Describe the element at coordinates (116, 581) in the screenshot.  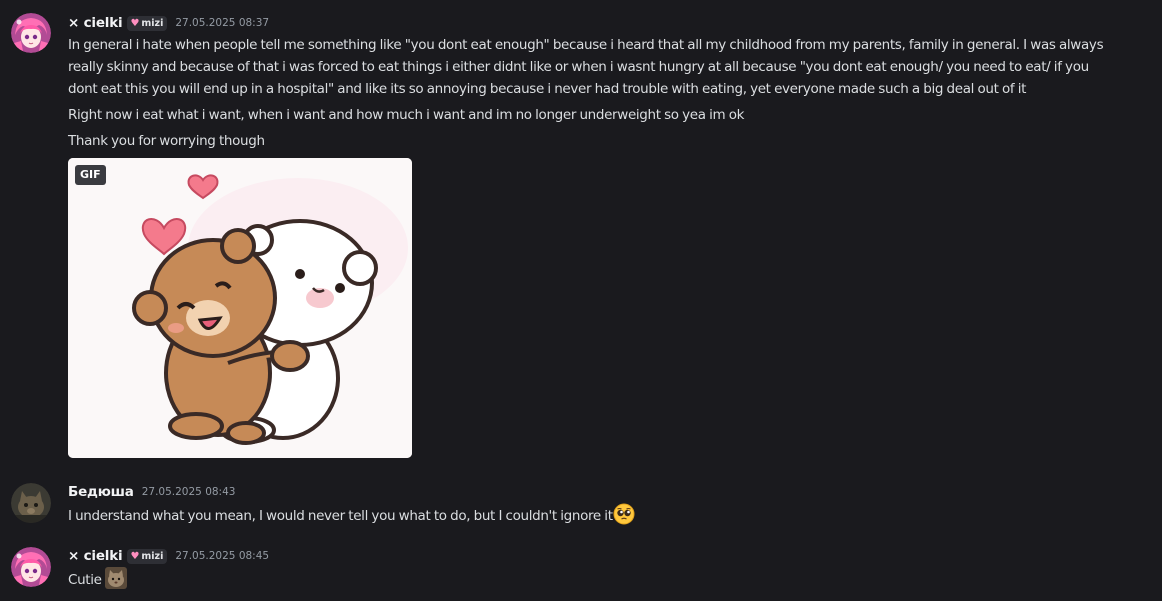
I see `cat-emoji-icon` at that location.